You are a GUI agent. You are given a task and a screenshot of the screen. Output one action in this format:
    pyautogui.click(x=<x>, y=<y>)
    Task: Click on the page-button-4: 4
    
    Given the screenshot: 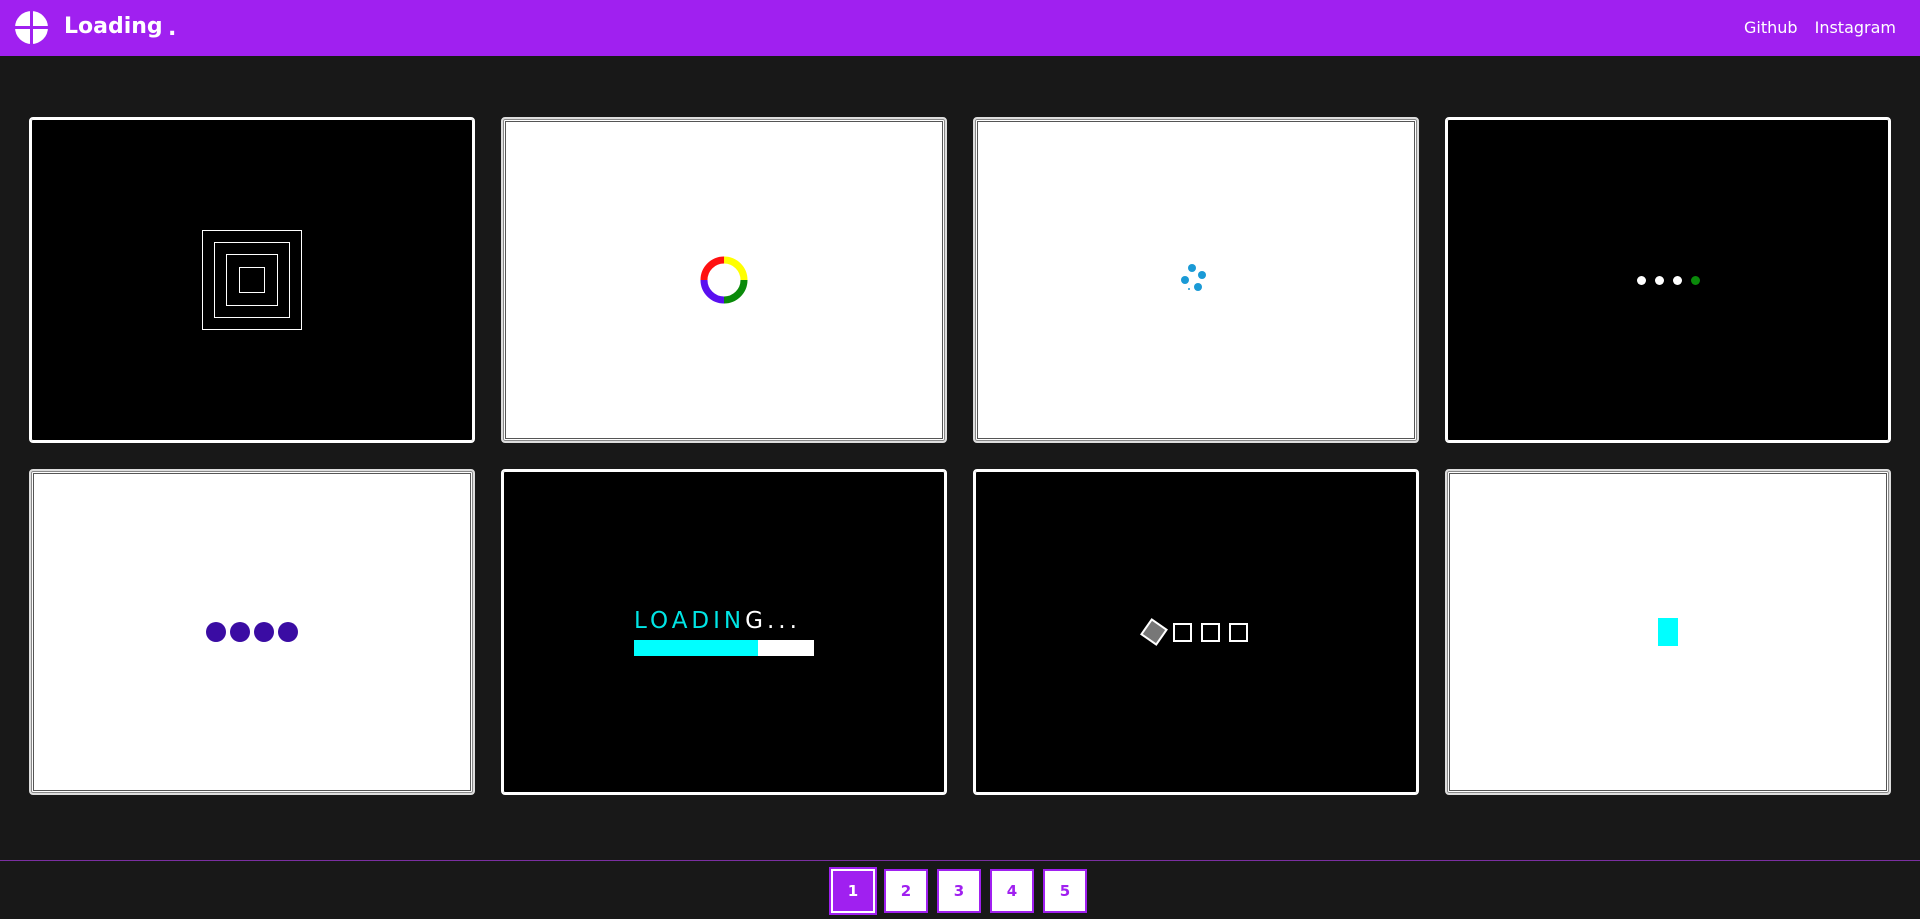 What is the action you would take?
    pyautogui.click(x=1012, y=891)
    